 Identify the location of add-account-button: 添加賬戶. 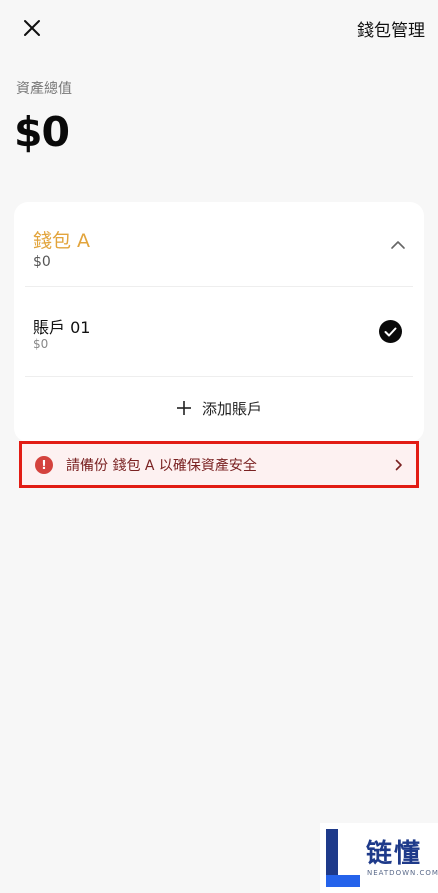
(219, 408).